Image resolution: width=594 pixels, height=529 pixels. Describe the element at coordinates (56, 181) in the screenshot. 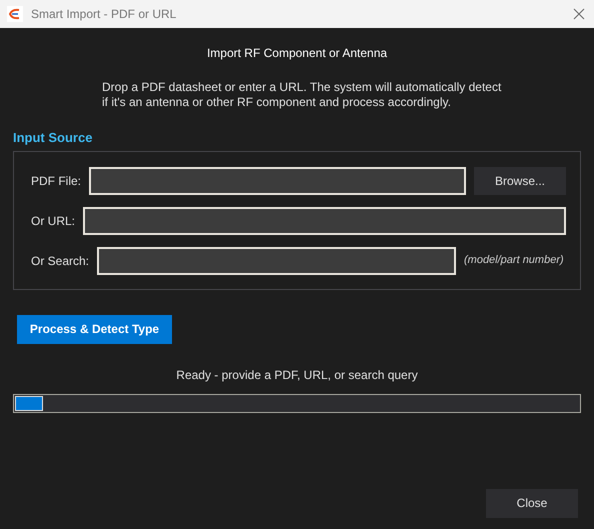

I see `field-label: PDF File:` at that location.